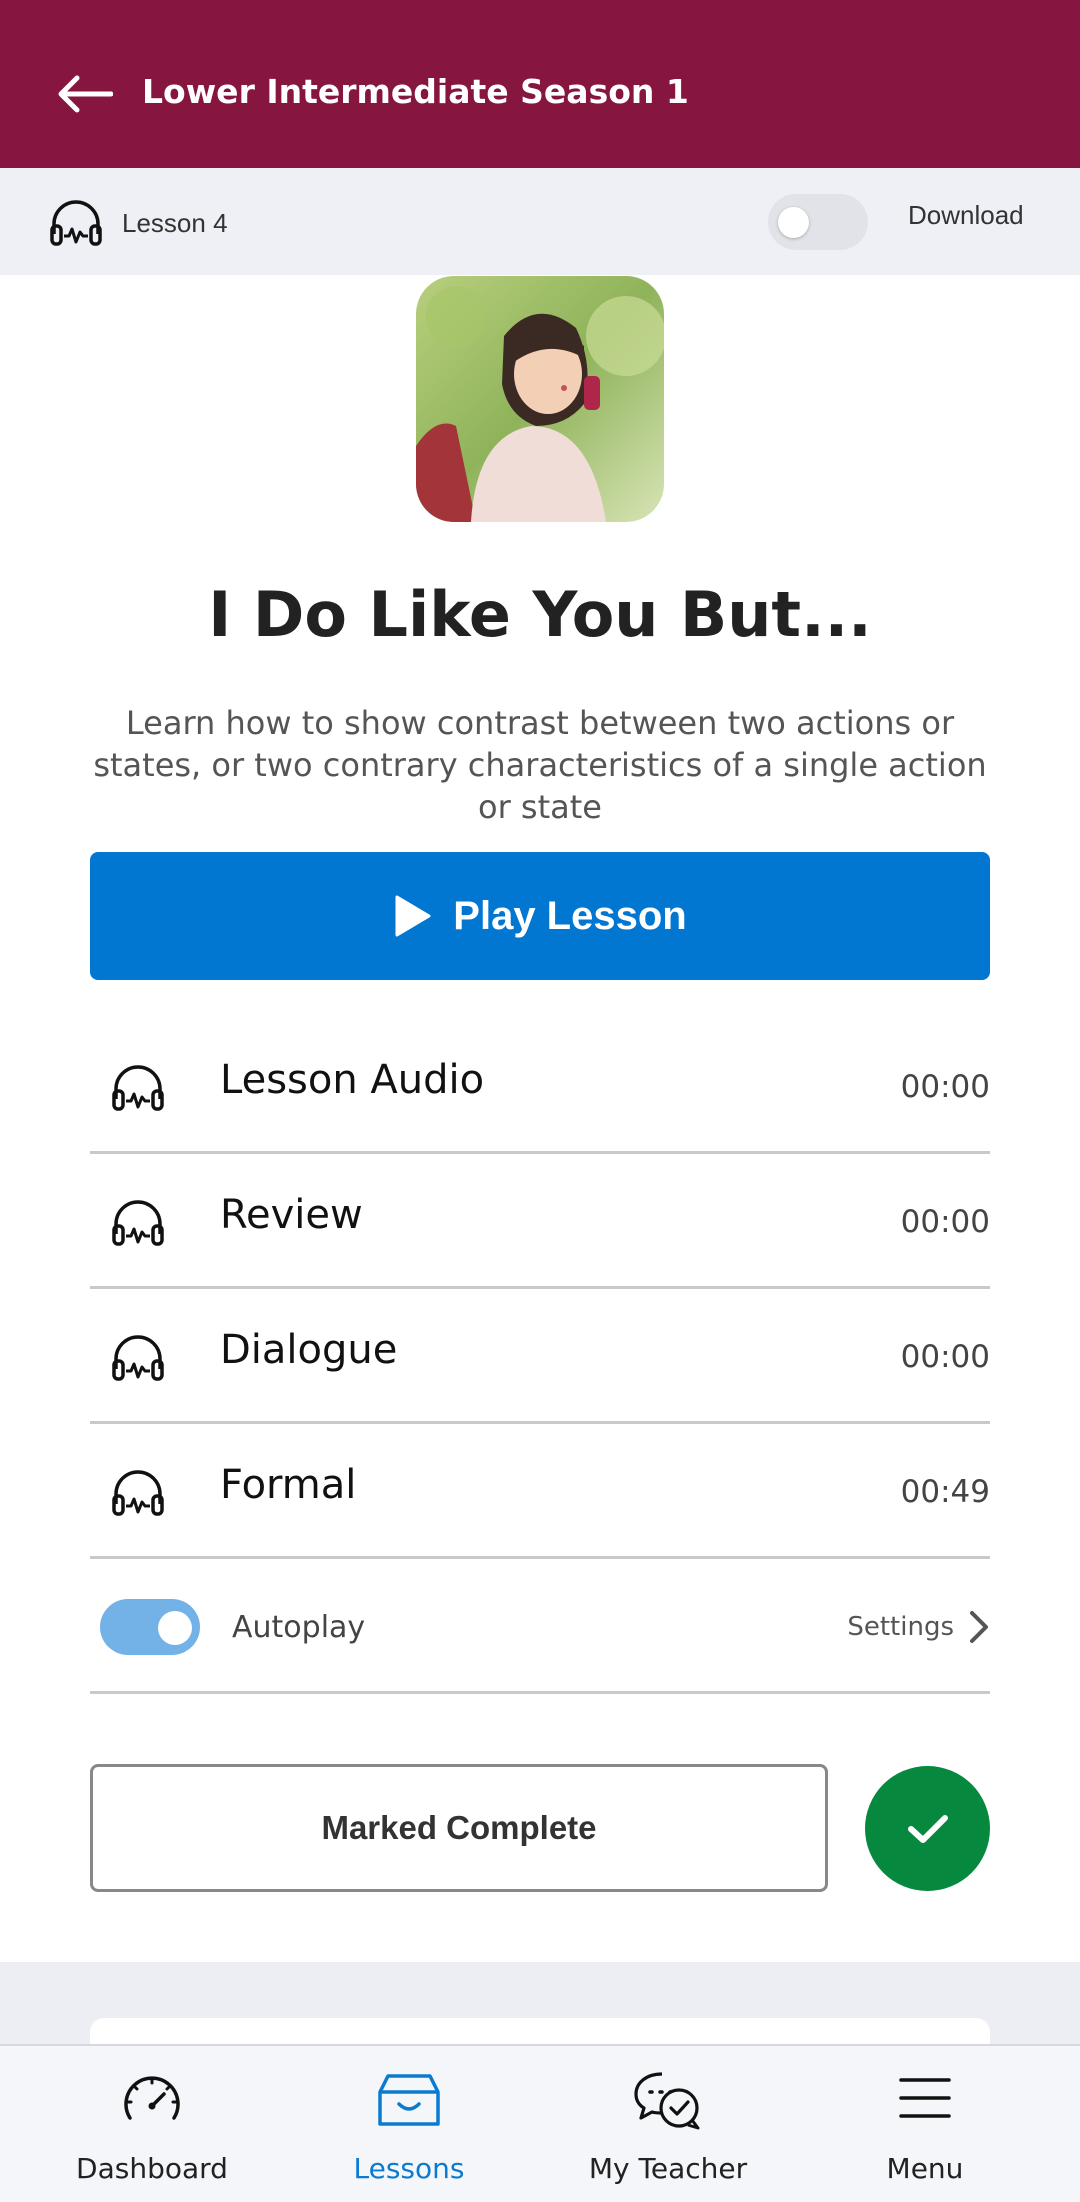 Image resolution: width=1080 pixels, height=2202 pixels. I want to click on back-arrow-icon, so click(85, 94).